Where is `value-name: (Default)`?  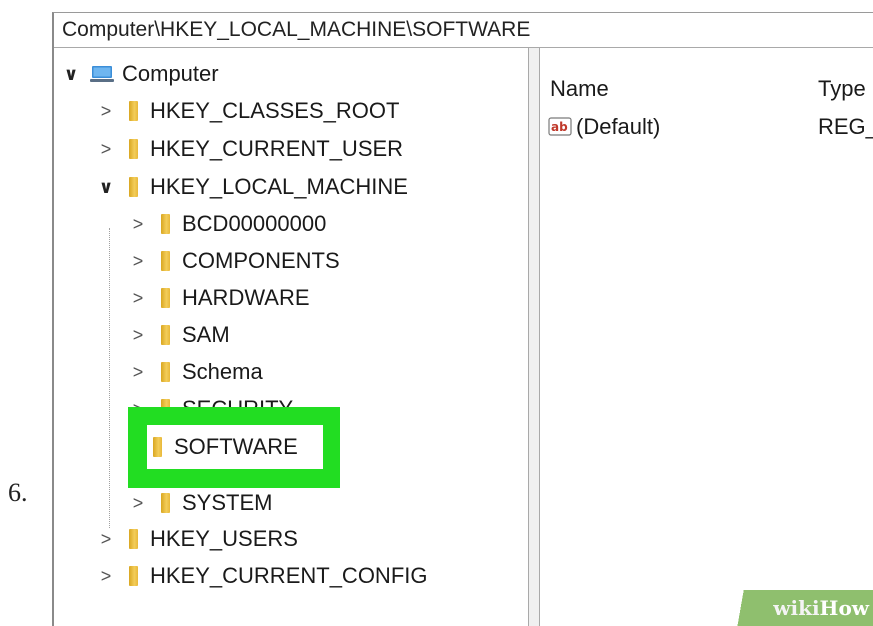
value-name: (Default) is located at coordinates (618, 126).